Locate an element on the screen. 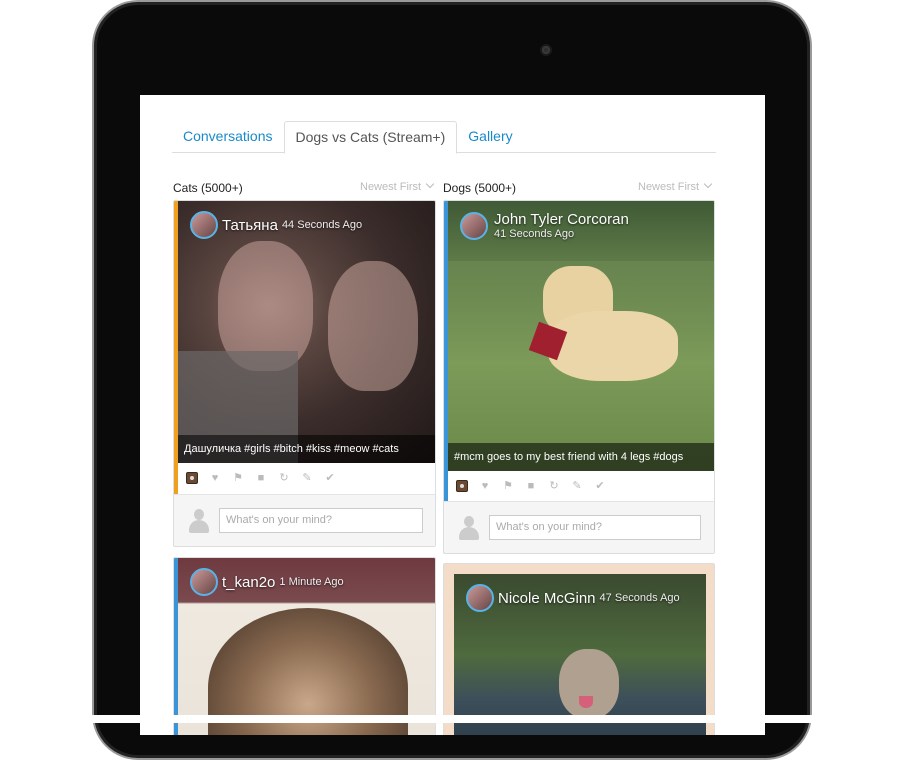 The image size is (910, 760). photo-dog-tongue is located at coordinates (586, 702).